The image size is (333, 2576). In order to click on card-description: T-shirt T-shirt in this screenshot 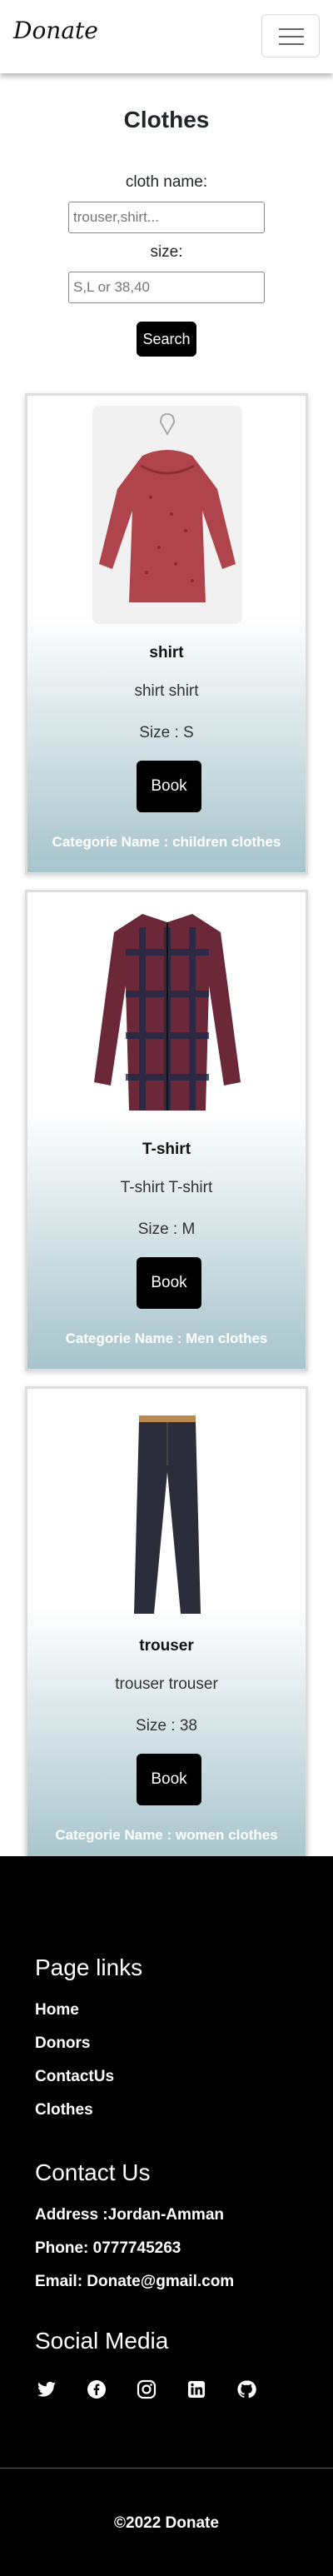, I will do `click(166, 1187)`.